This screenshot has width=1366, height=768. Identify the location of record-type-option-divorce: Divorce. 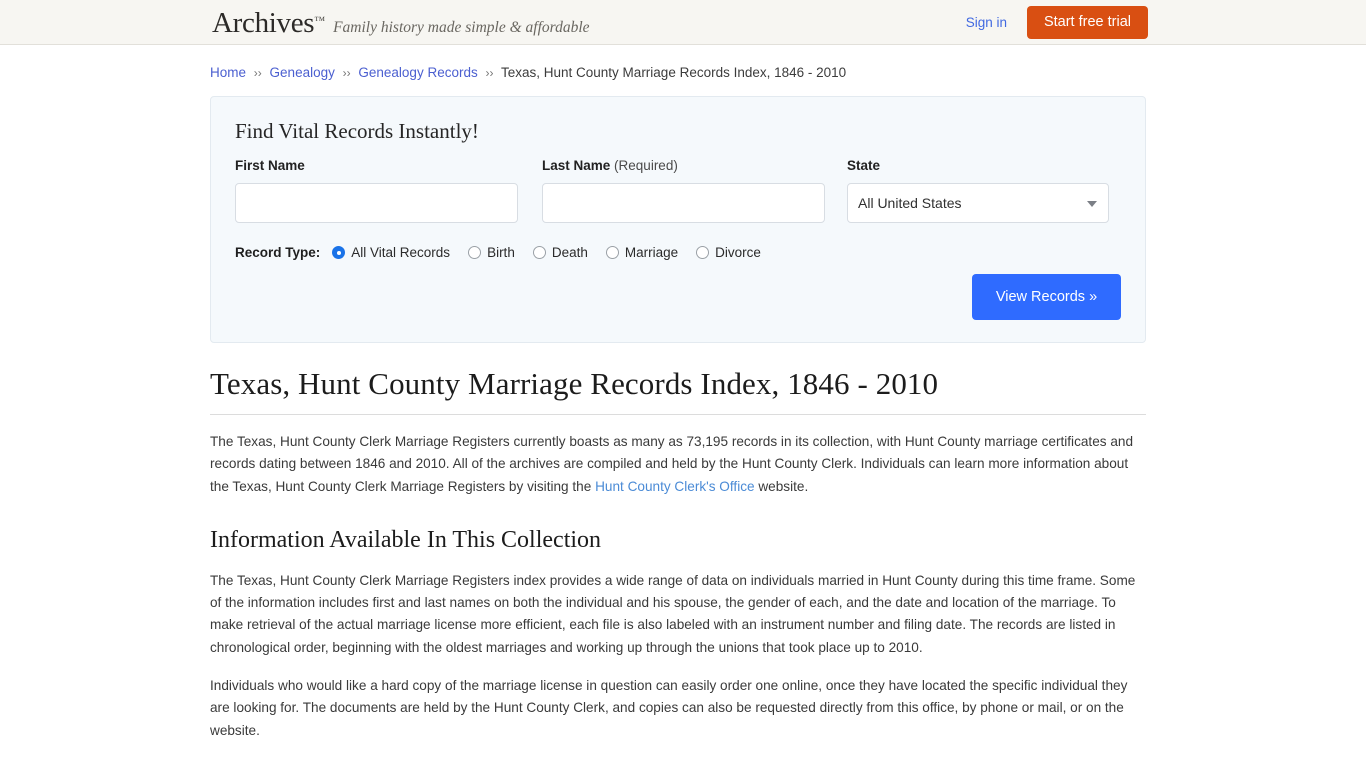
(728, 252).